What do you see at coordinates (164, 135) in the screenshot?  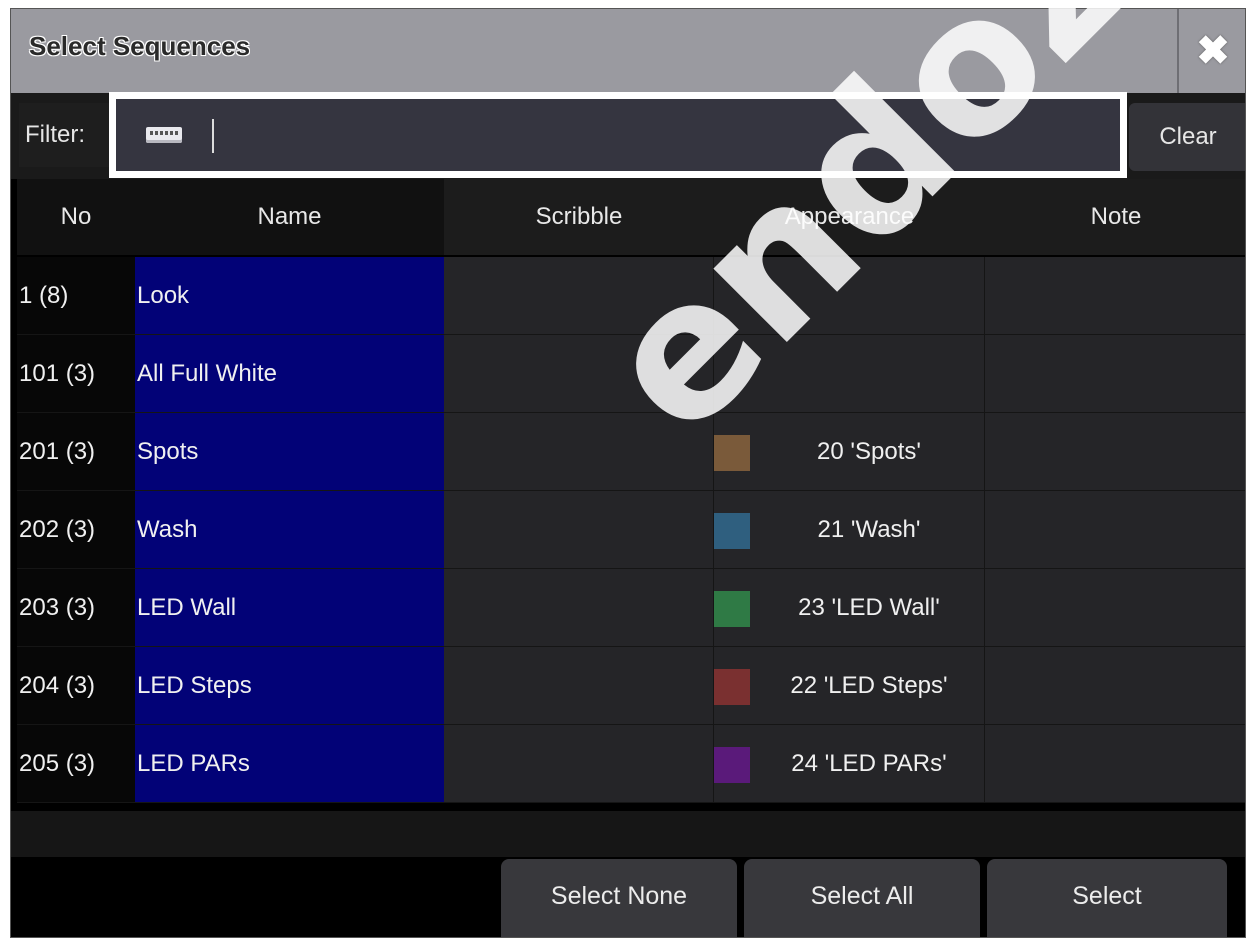 I see `keyboard-icon` at bounding box center [164, 135].